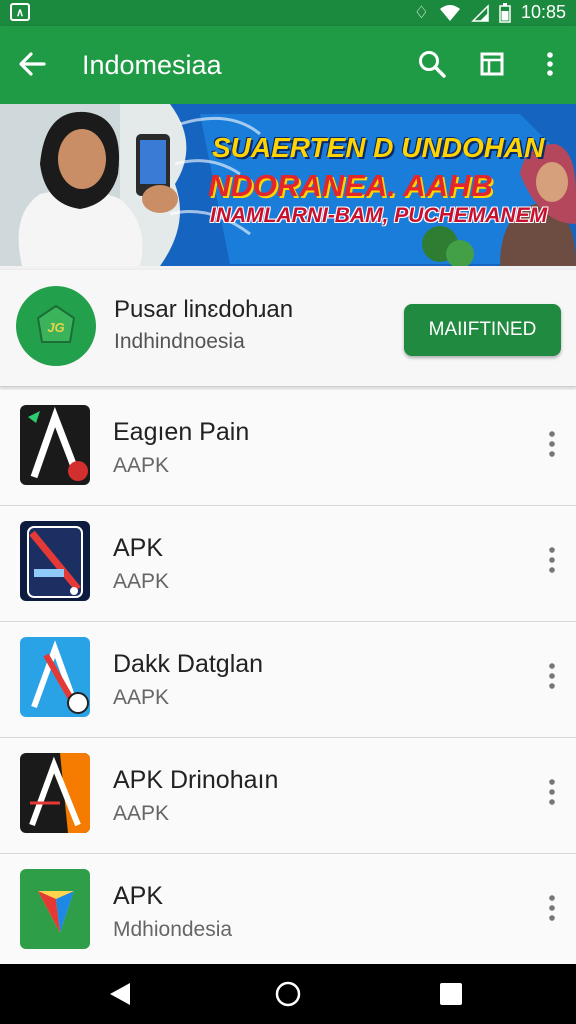 The width and height of the screenshot is (576, 1024). I want to click on app-subtitle: Mdhiondesia, so click(173, 929).